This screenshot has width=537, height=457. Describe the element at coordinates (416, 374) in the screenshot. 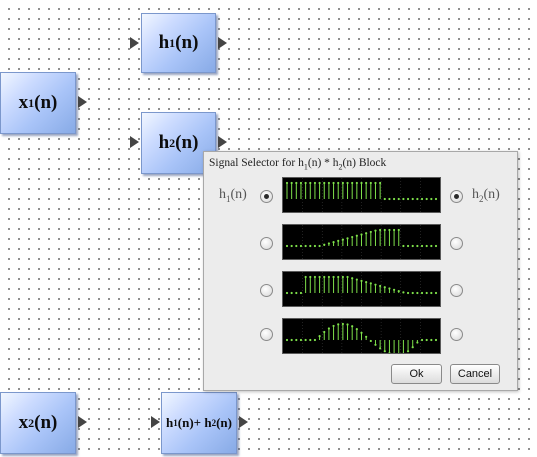

I see `ok-button: Ok` at that location.